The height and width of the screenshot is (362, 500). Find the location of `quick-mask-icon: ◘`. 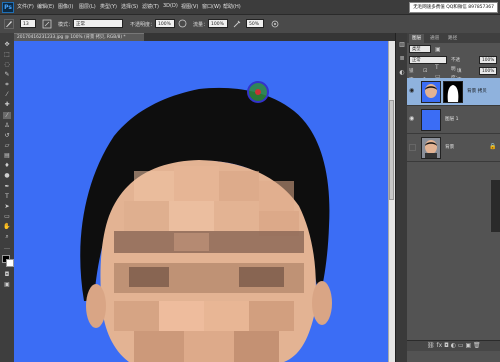

quick-mask-icon: ◘ is located at coordinates (7, 274).